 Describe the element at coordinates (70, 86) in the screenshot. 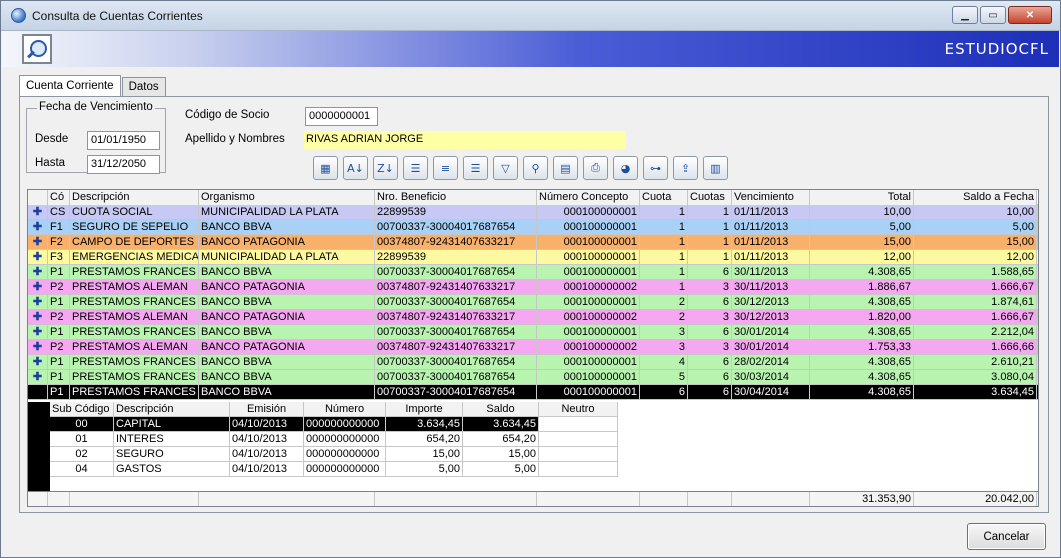

I see `tab-cuenta-corriente: Cuenta Corriente` at that location.